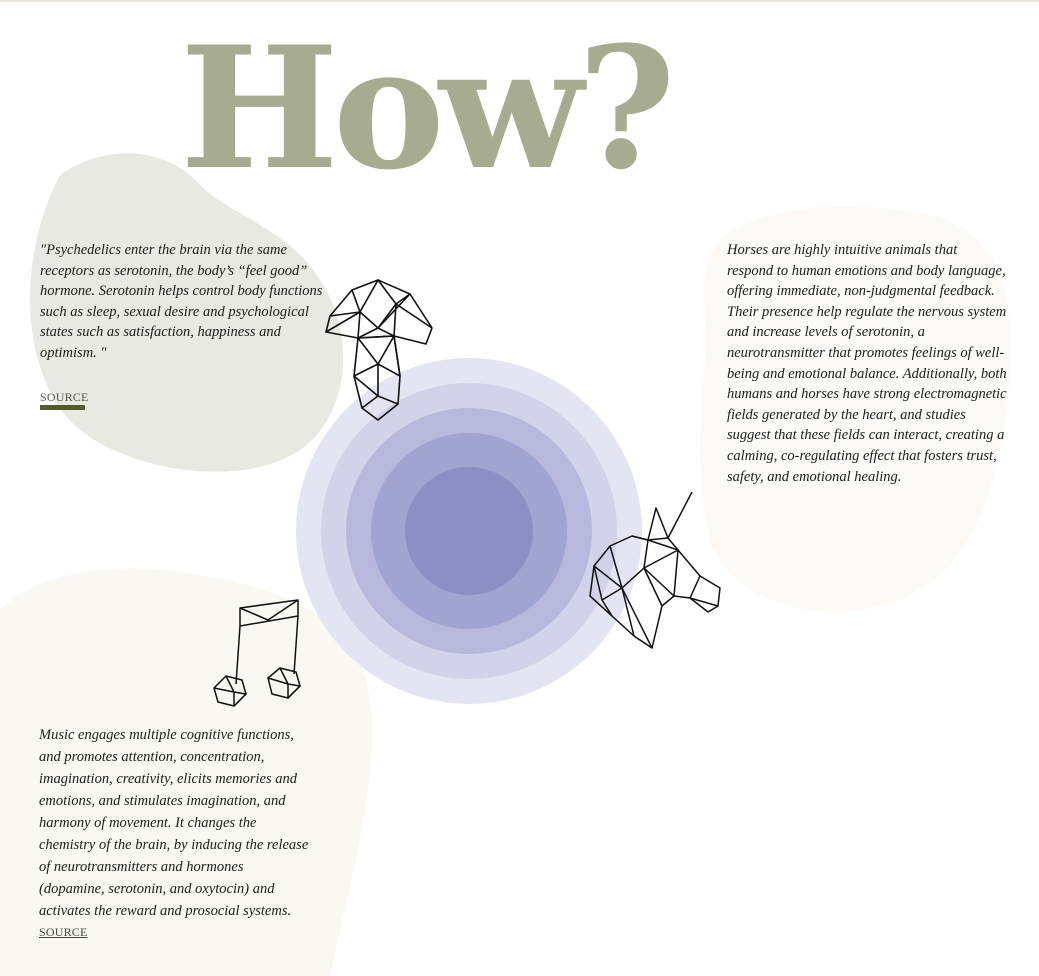 The width and height of the screenshot is (1039, 976). Describe the element at coordinates (379, 350) in the screenshot. I see `mushroom-icon` at that location.